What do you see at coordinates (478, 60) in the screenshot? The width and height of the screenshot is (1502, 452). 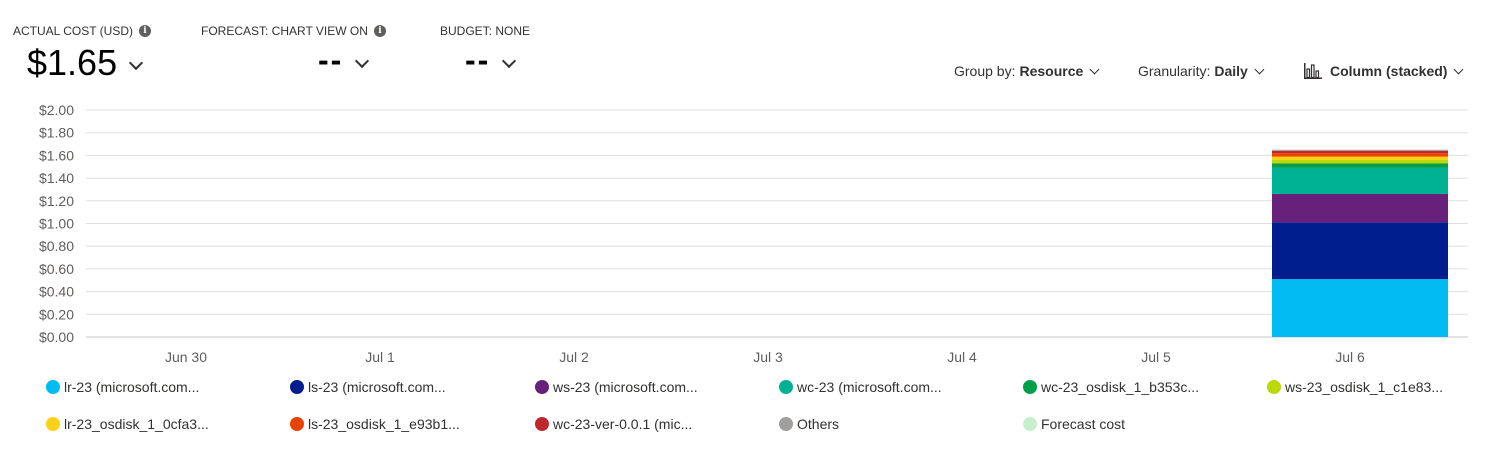 I see `budget-value: --` at bounding box center [478, 60].